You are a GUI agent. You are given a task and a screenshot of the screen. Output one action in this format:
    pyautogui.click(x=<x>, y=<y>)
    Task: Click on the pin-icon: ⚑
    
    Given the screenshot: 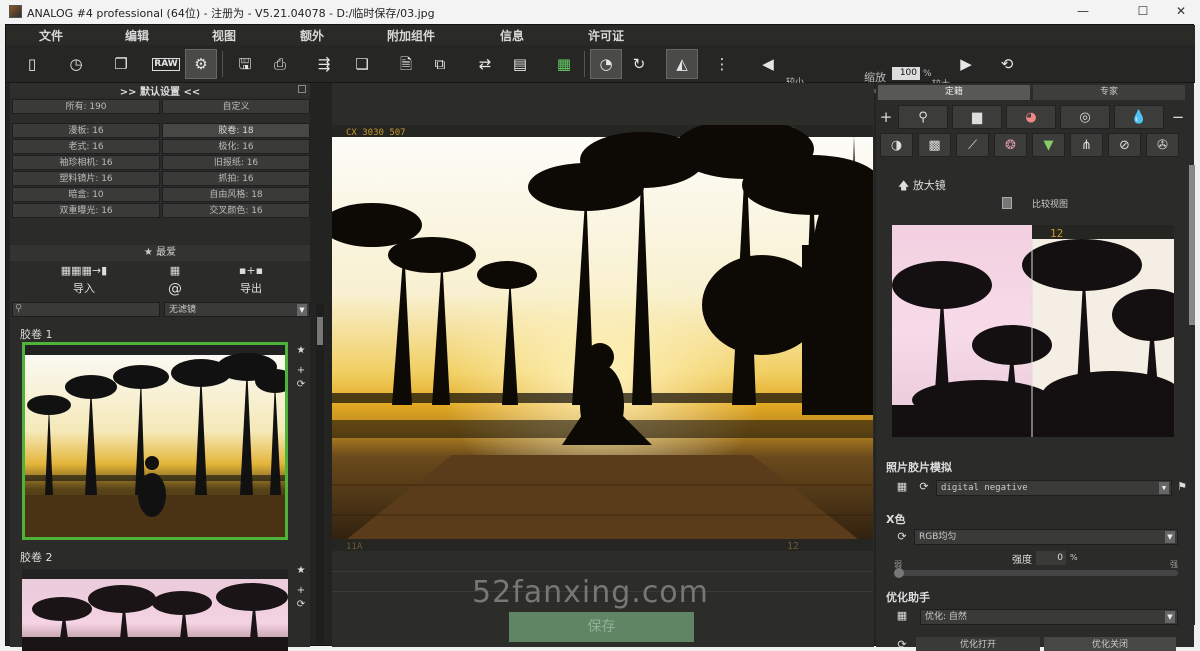 What is the action you would take?
    pyautogui.click(x=1182, y=487)
    